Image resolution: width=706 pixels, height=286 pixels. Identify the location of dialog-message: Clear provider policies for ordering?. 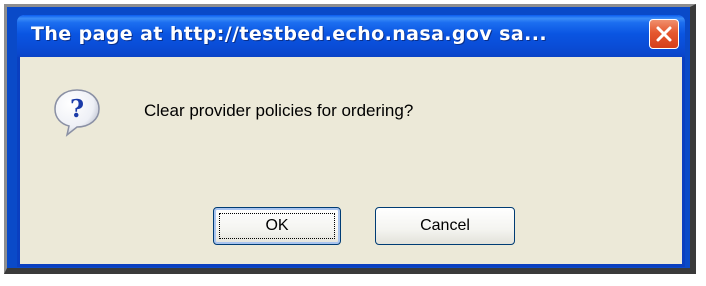
(279, 110).